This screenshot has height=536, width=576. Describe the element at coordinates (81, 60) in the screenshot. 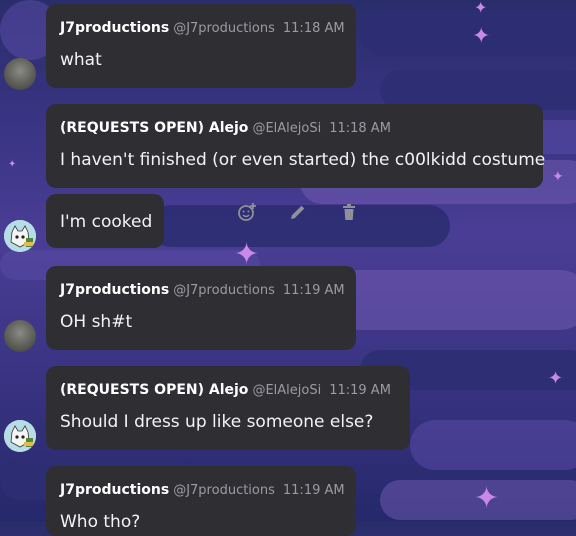

I see `message-text: what` at that location.